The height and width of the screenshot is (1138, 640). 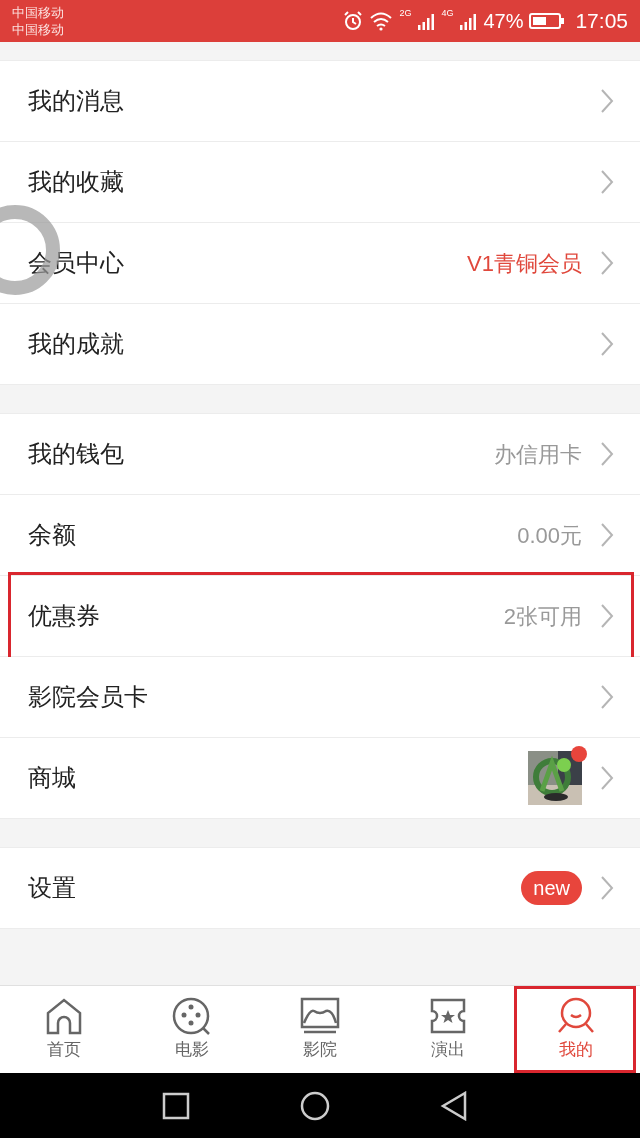 I want to click on menu-row: 设置 new, so click(x=320, y=888).